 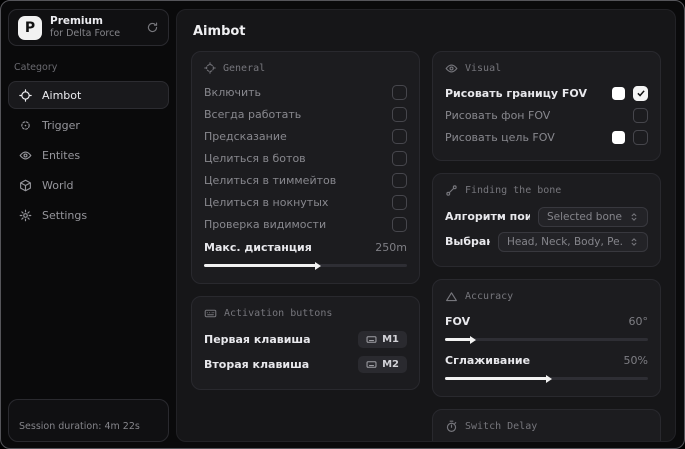 What do you see at coordinates (546, 68) in the screenshot?
I see `panel-visual-title: Visual` at bounding box center [546, 68].